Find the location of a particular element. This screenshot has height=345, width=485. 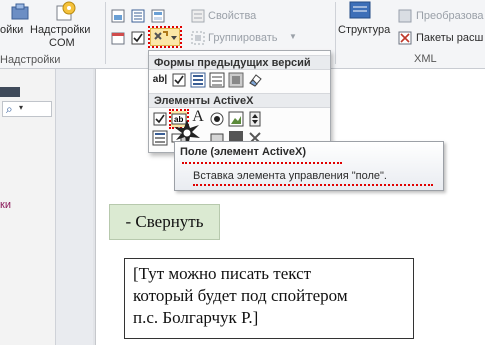

date-picker-icon is located at coordinates (118, 38).